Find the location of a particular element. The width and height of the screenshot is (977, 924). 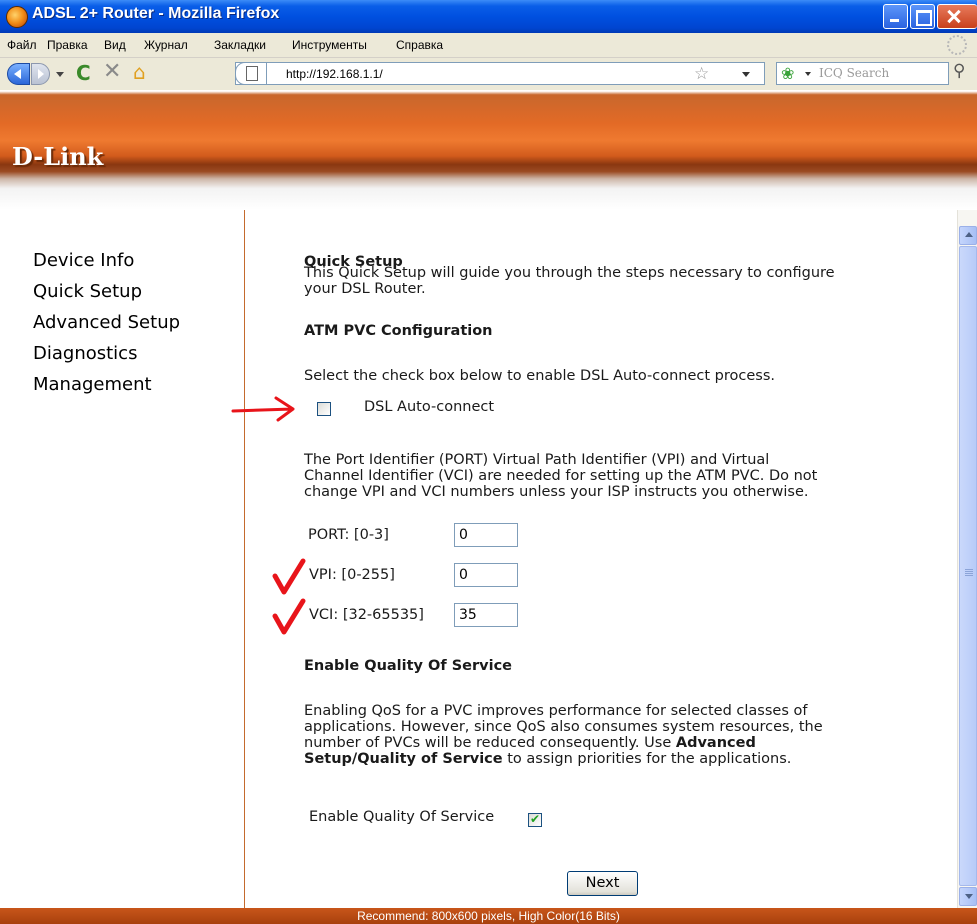

qos-heading: Enable Quality Of Service is located at coordinates (408, 666).